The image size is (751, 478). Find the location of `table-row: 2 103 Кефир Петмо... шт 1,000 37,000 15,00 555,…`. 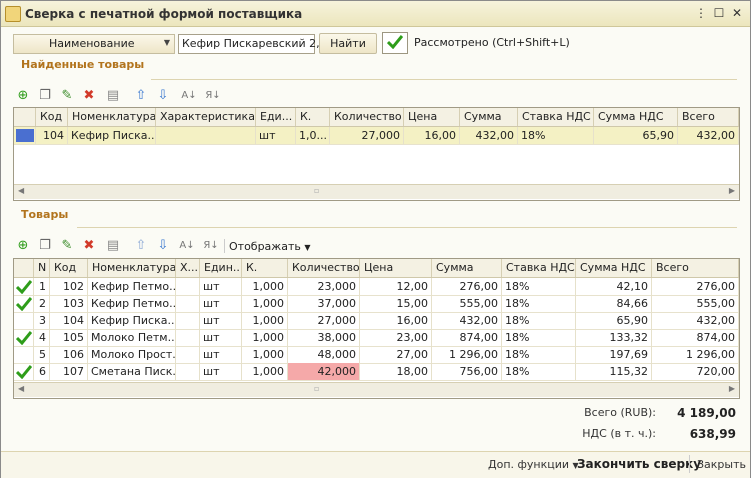

table-row: 2 103 Кефир Петмо... шт 1,000 37,000 15,00 555,… is located at coordinates (376, 304).